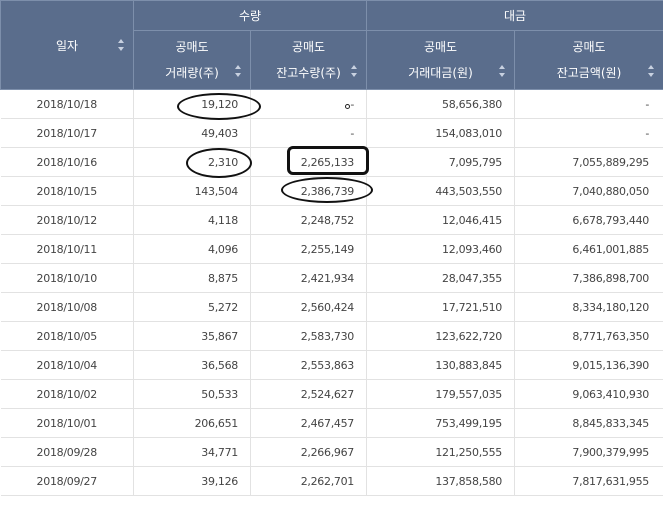 This screenshot has width=663, height=512. I want to click on cell-short-amount: 121,250,555, so click(440, 452).